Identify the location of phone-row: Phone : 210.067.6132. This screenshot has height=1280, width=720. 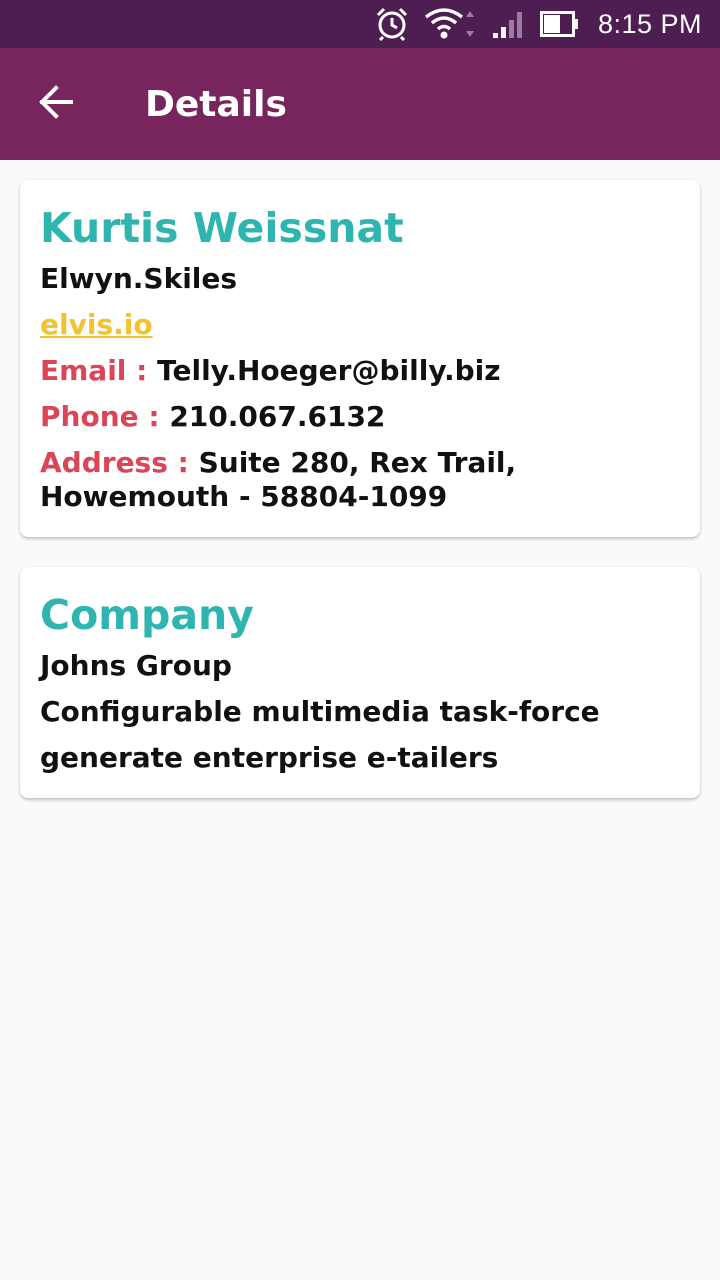
(360, 417).